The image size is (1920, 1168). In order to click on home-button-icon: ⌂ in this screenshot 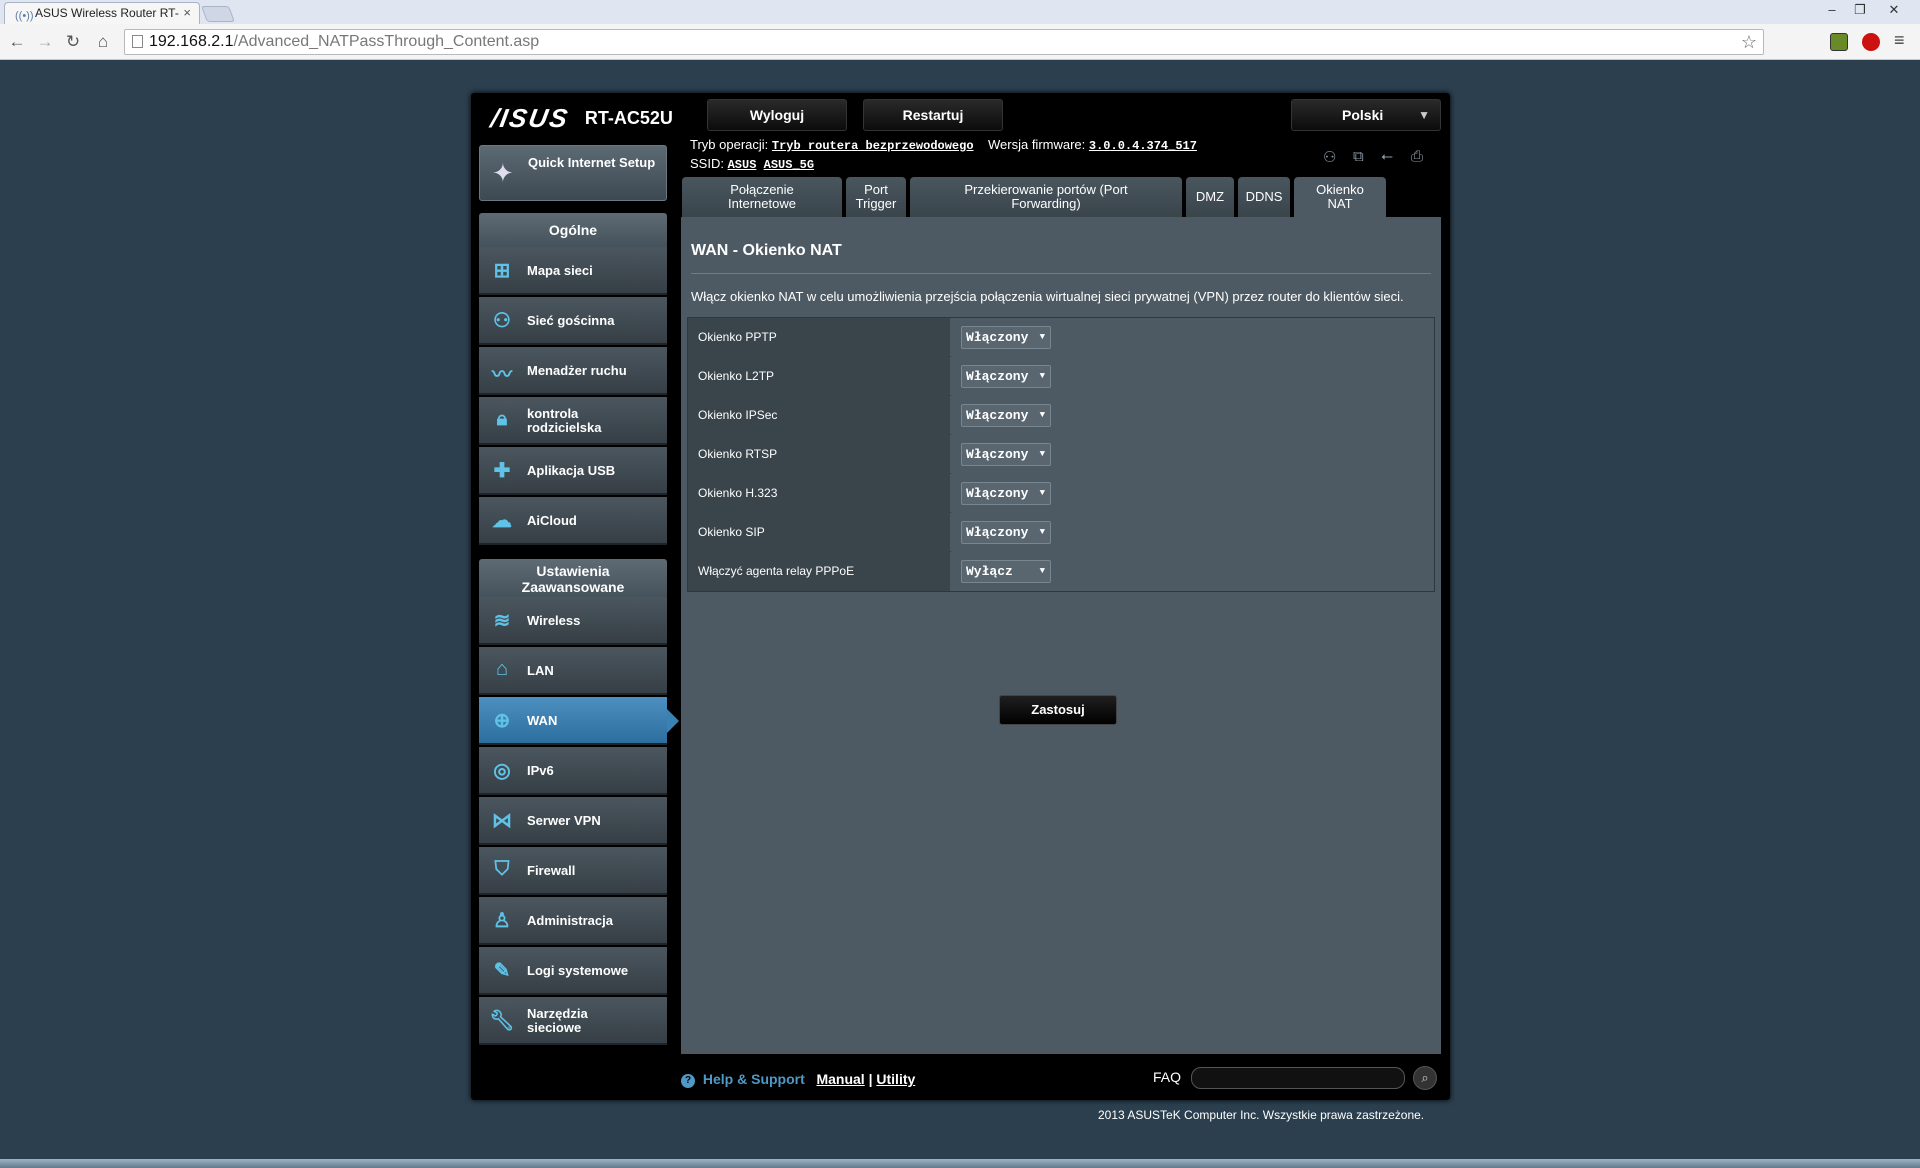, I will do `click(103, 42)`.